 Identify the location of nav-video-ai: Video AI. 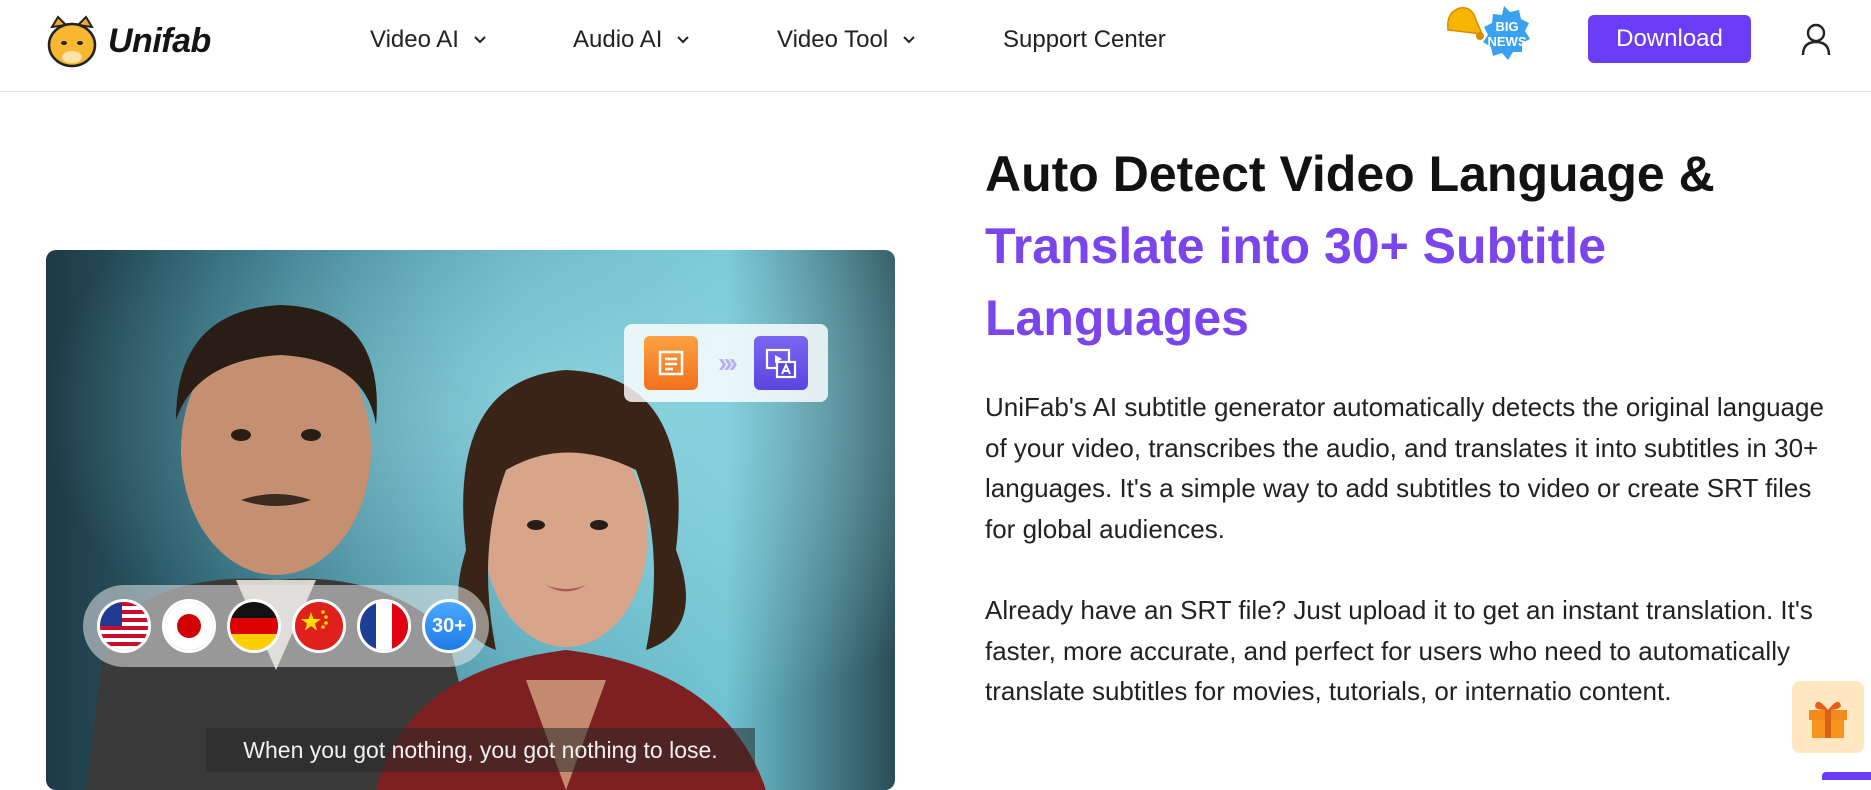
(428, 40).